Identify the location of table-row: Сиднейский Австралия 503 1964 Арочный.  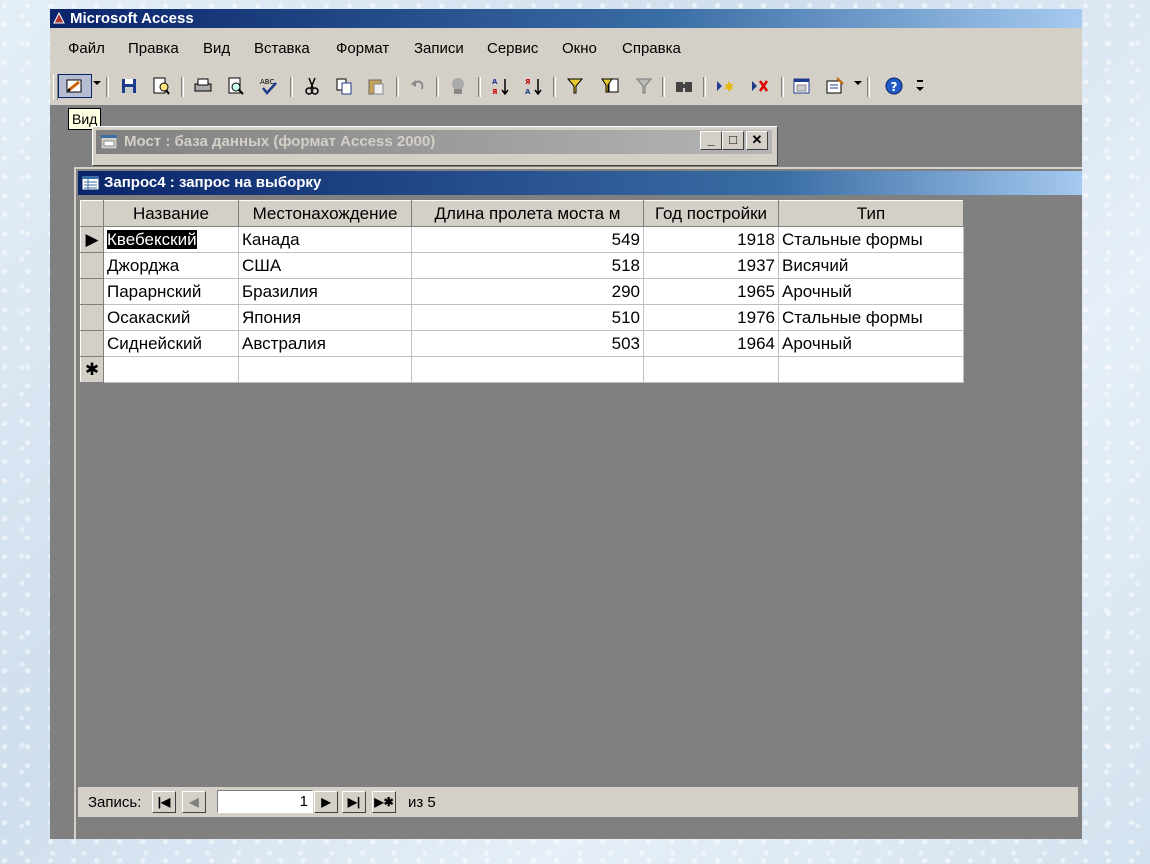
(522, 343).